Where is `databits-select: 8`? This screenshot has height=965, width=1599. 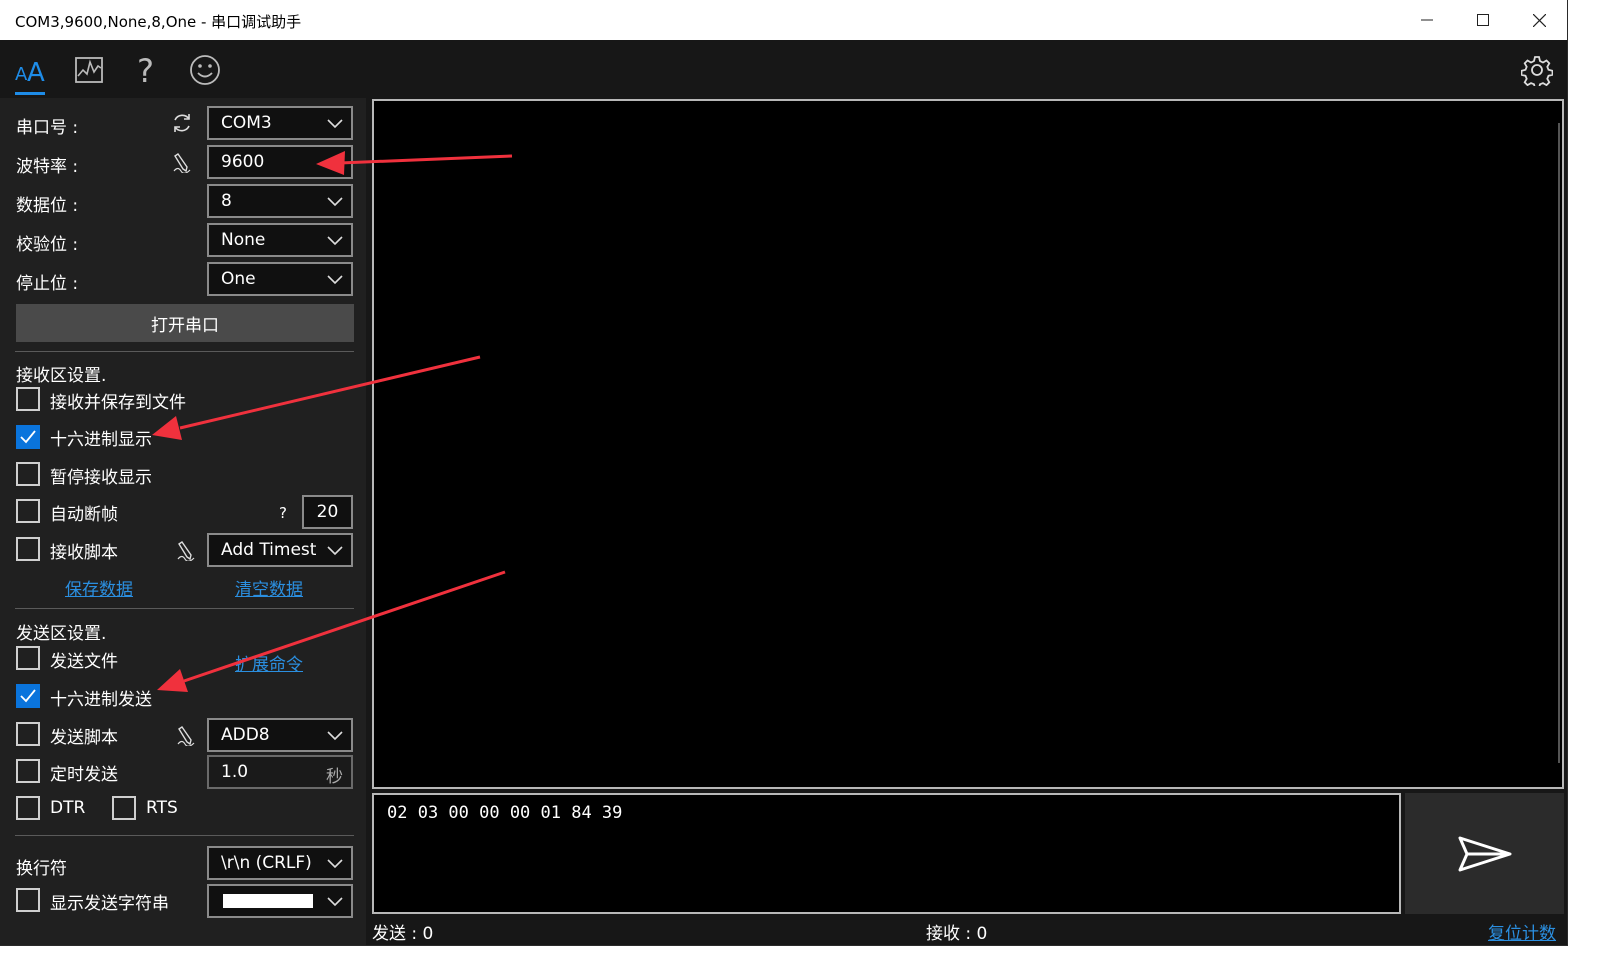 databits-select: 8 is located at coordinates (280, 201).